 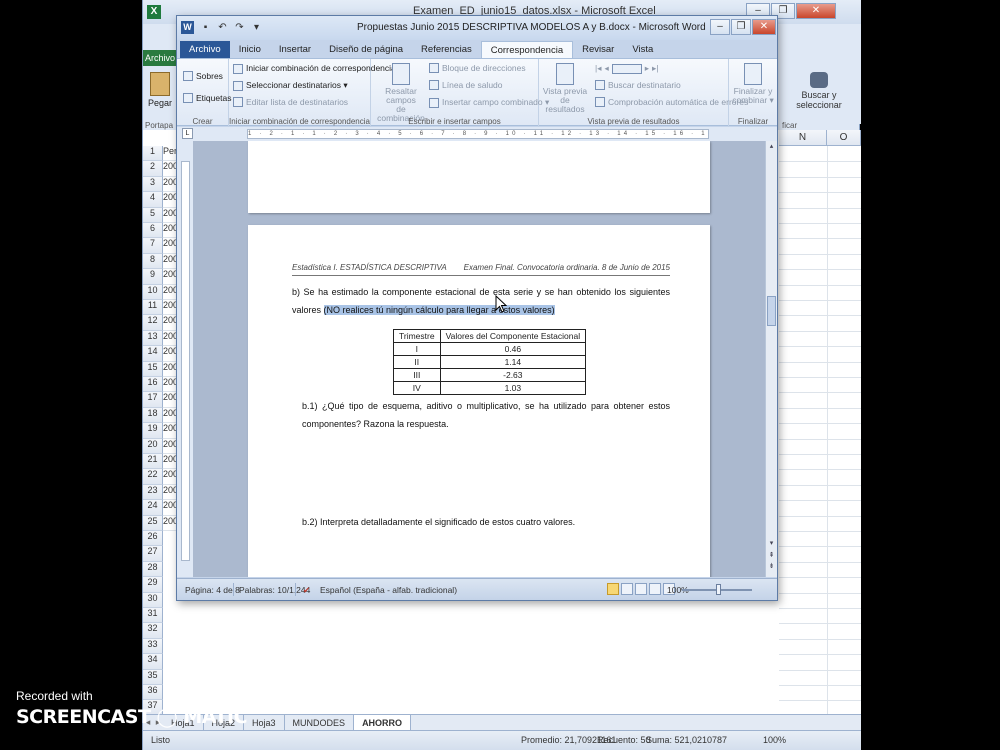 I want to click on print-layout-icon, so click(x=613, y=589).